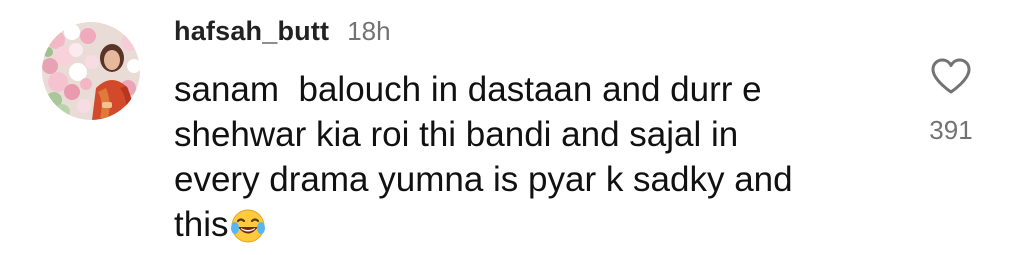  What do you see at coordinates (468, 89) in the screenshot?
I see `comment-line: sanam balouch in dastaan and durr e` at bounding box center [468, 89].